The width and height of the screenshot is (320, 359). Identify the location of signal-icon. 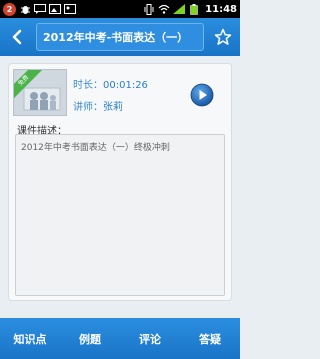
(179, 9).